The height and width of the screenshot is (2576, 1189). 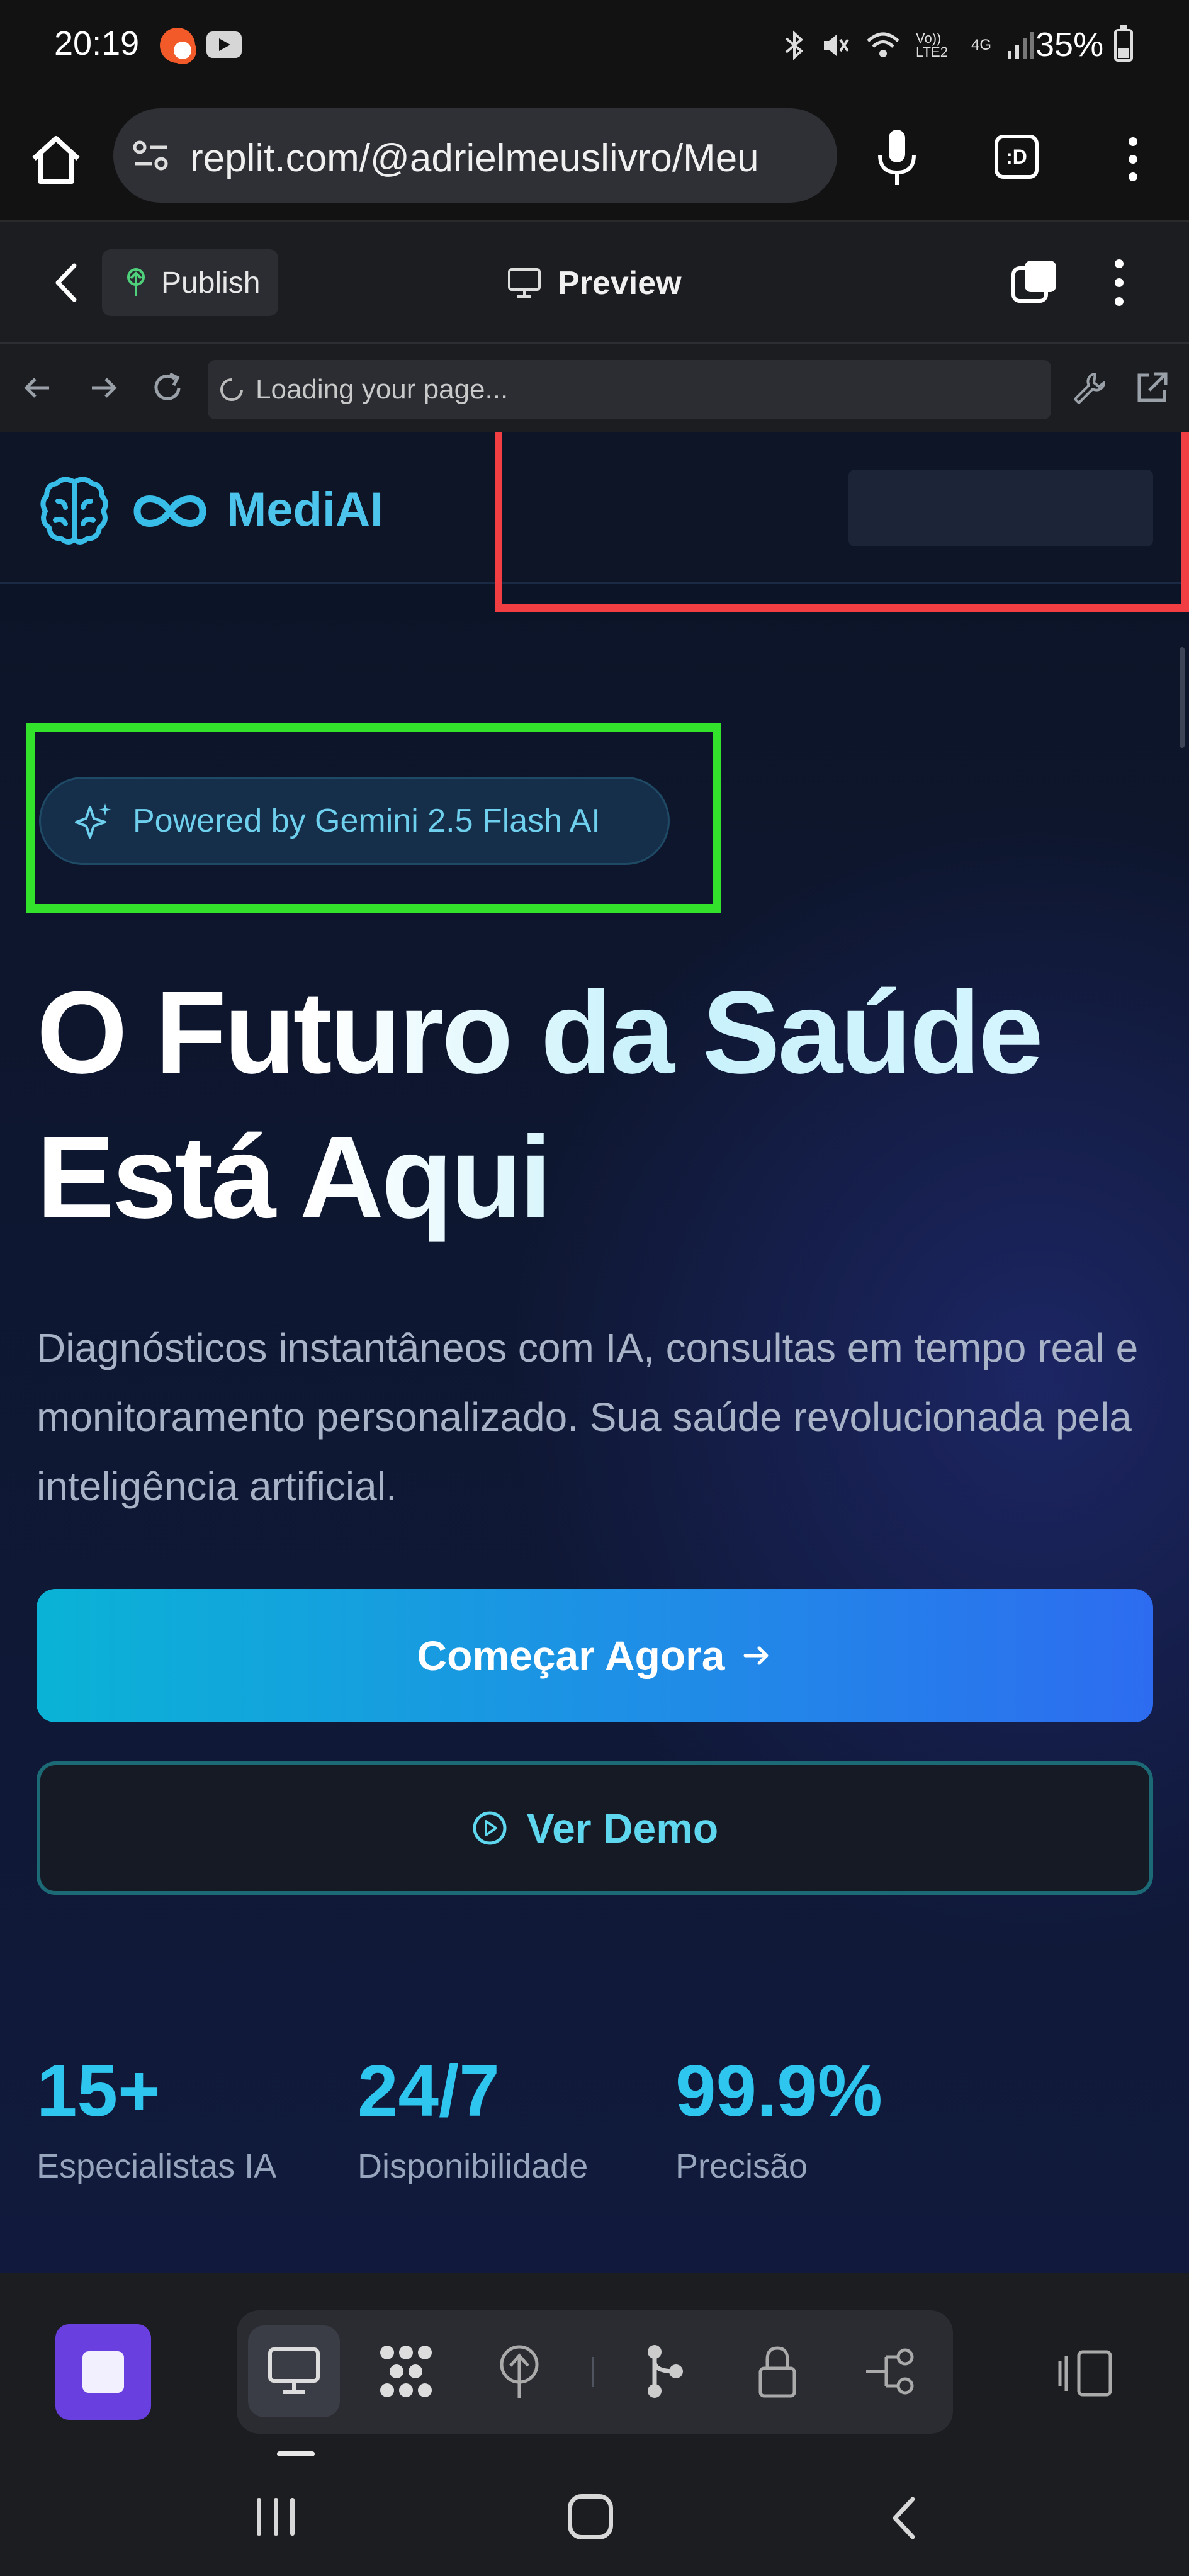 I want to click on status-time: 20:19, so click(x=97, y=43).